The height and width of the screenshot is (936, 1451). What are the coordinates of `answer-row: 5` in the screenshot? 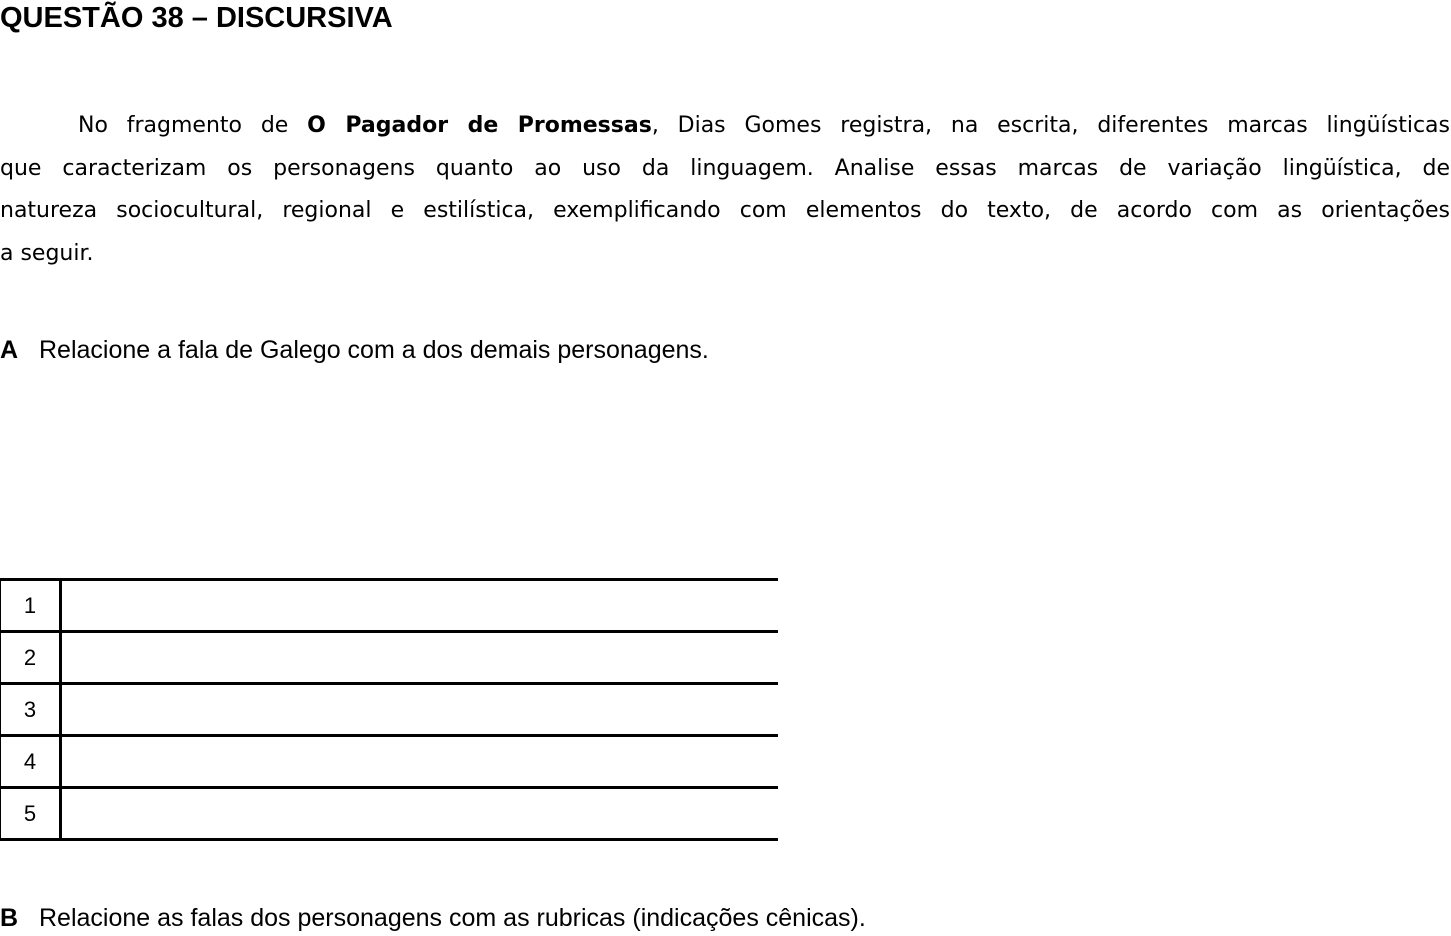 It's located at (389, 813).